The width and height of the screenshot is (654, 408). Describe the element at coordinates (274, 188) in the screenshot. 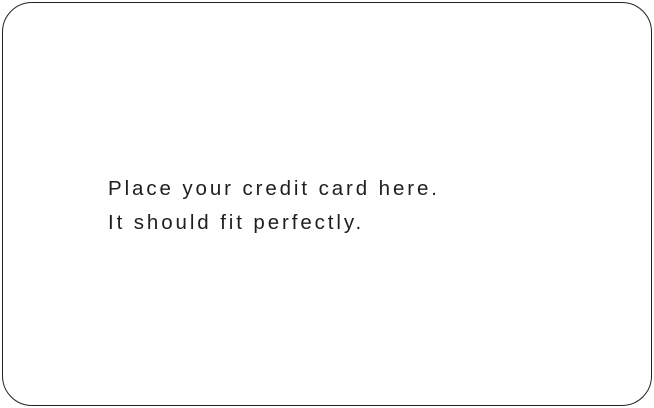

I see `instruction-line-1: Place your credit card here.` at that location.